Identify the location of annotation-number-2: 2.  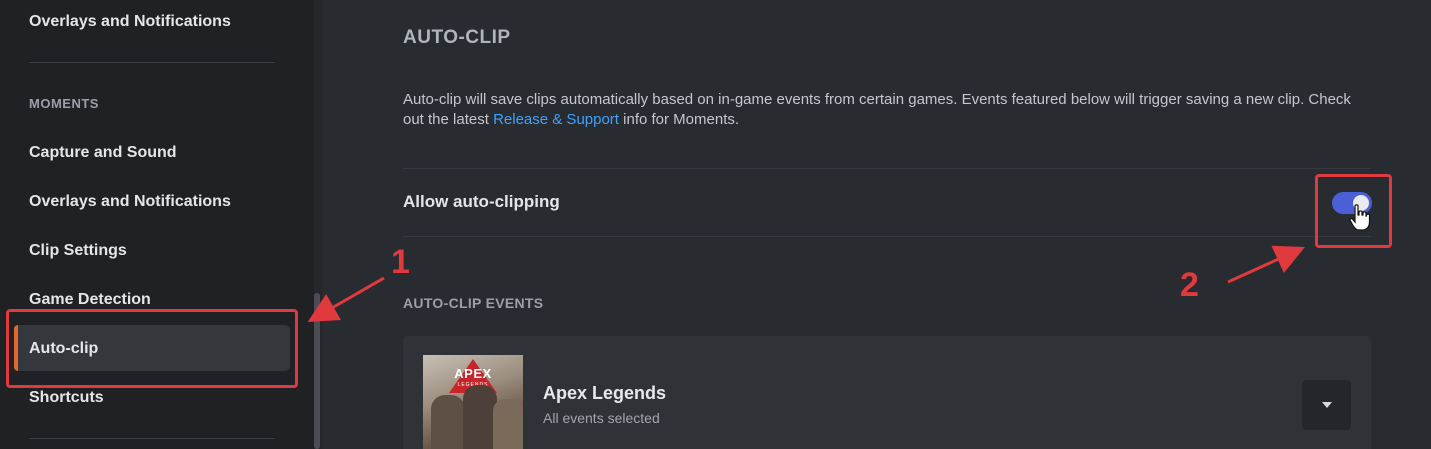
(1189, 285).